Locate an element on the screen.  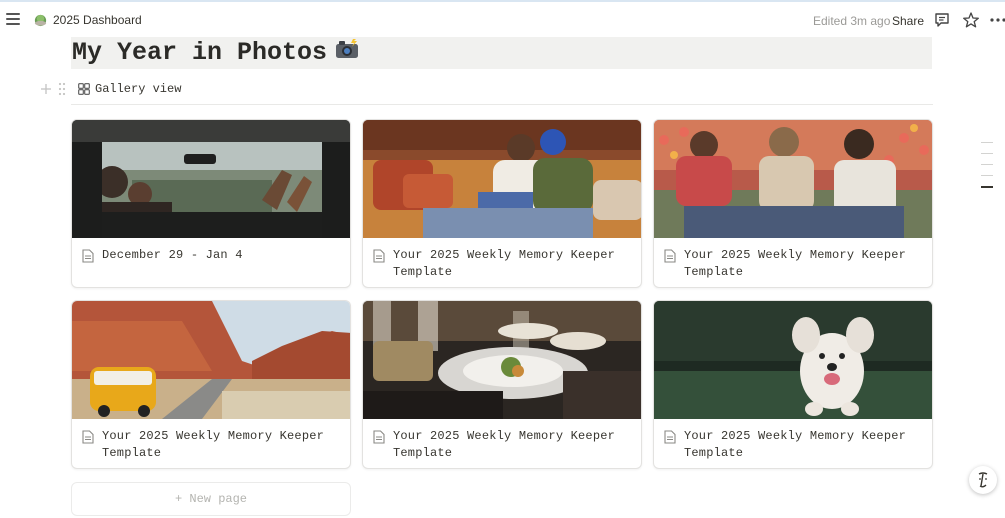
ai-assistant-button is located at coordinates (983, 480).